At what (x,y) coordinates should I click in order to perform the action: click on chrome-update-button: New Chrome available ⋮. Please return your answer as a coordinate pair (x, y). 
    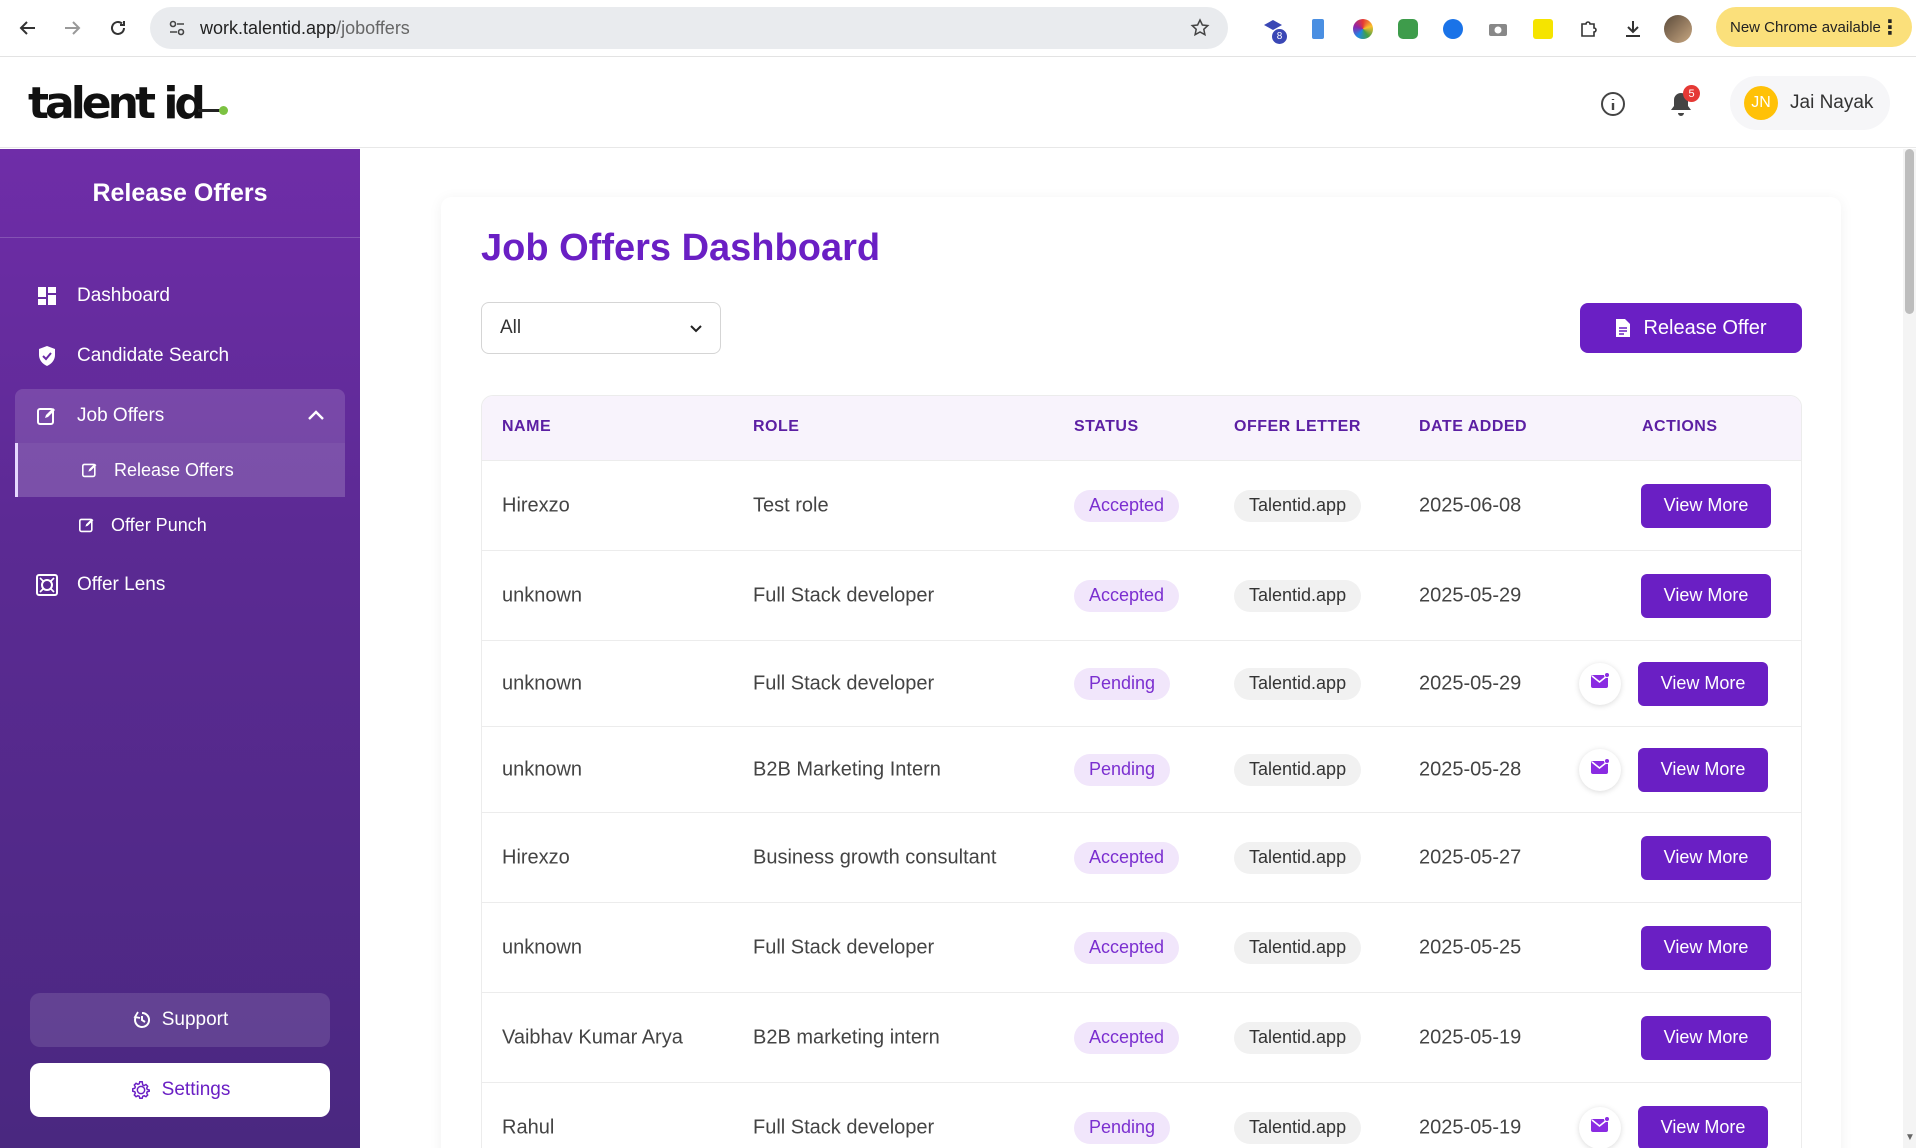
    Looking at the image, I should click on (1814, 27).